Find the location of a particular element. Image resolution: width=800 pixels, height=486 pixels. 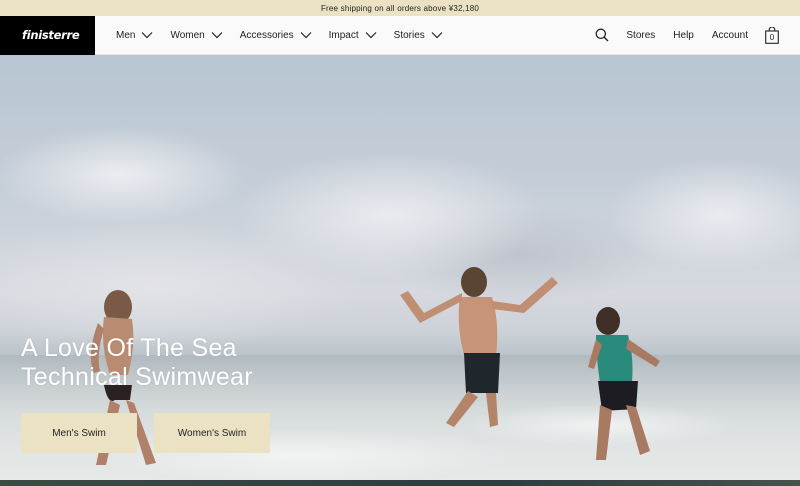

menu-item-label: Women is located at coordinates (187, 35).